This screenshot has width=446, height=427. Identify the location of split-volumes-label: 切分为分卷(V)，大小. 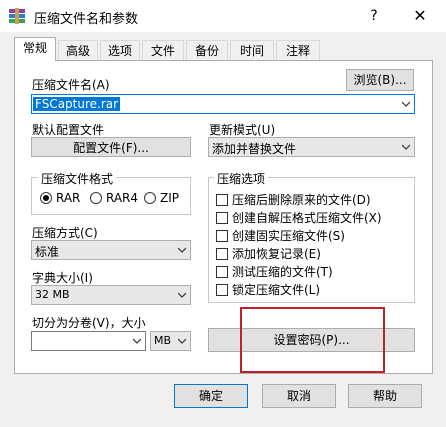
(89, 323).